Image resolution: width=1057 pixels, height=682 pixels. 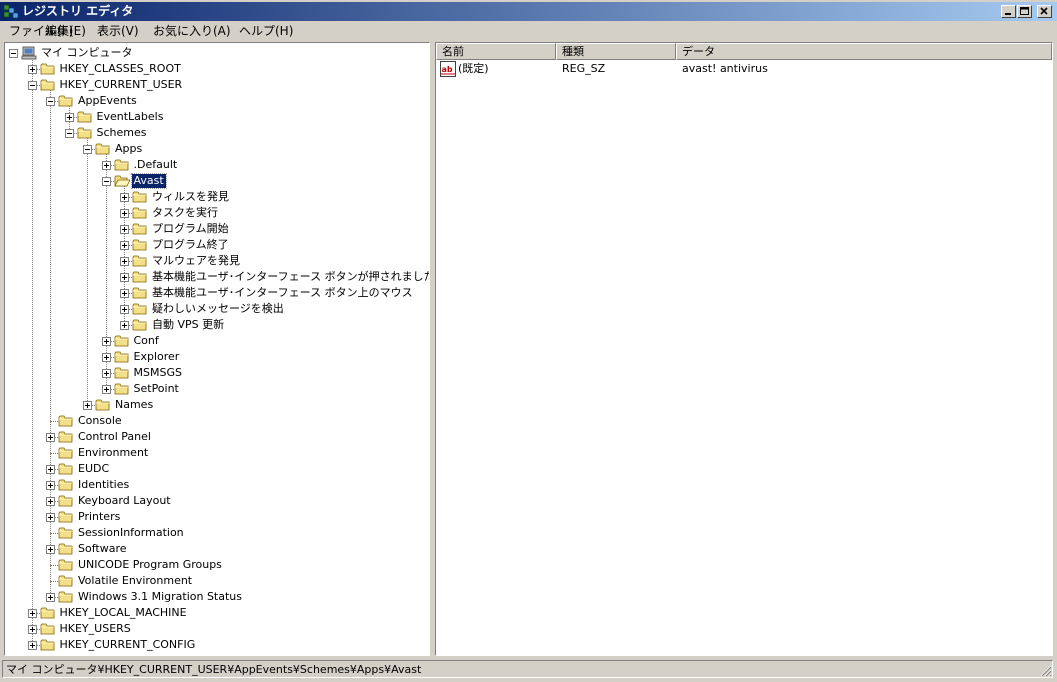 I want to click on tree-item: Schemes, so click(x=217, y=133).